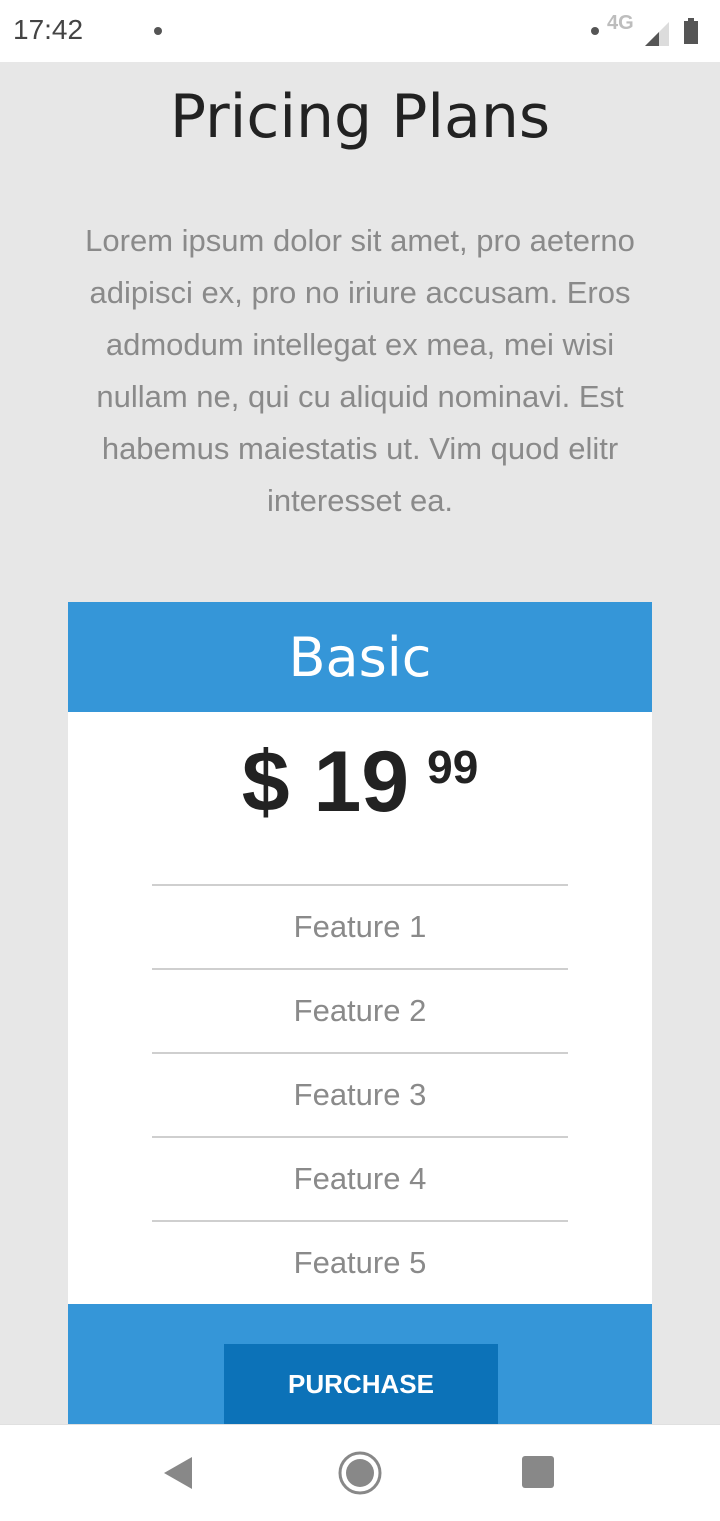  I want to click on back-icon, so click(178, 1473).